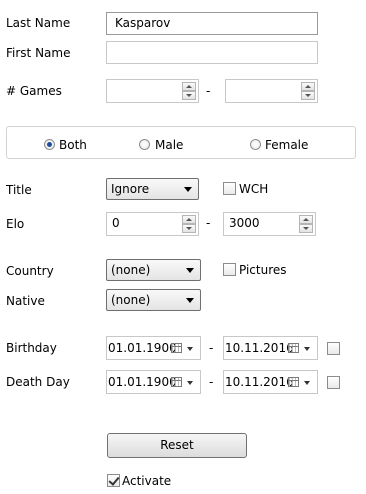  I want to click on first-name-input, so click(212, 52).